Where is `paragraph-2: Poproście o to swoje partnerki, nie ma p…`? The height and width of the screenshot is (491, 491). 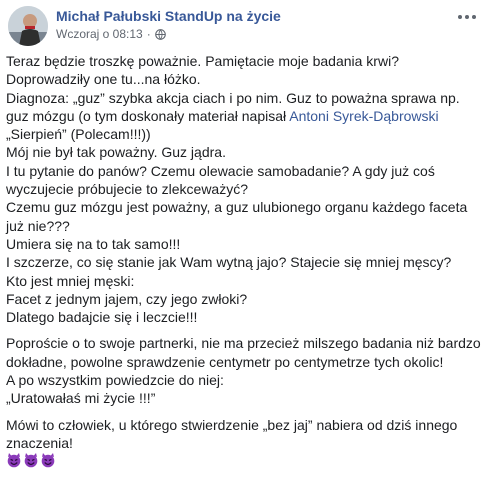
paragraph-2: Poproście o to swoje partnerki, nie ma p… is located at coordinates (246, 370).